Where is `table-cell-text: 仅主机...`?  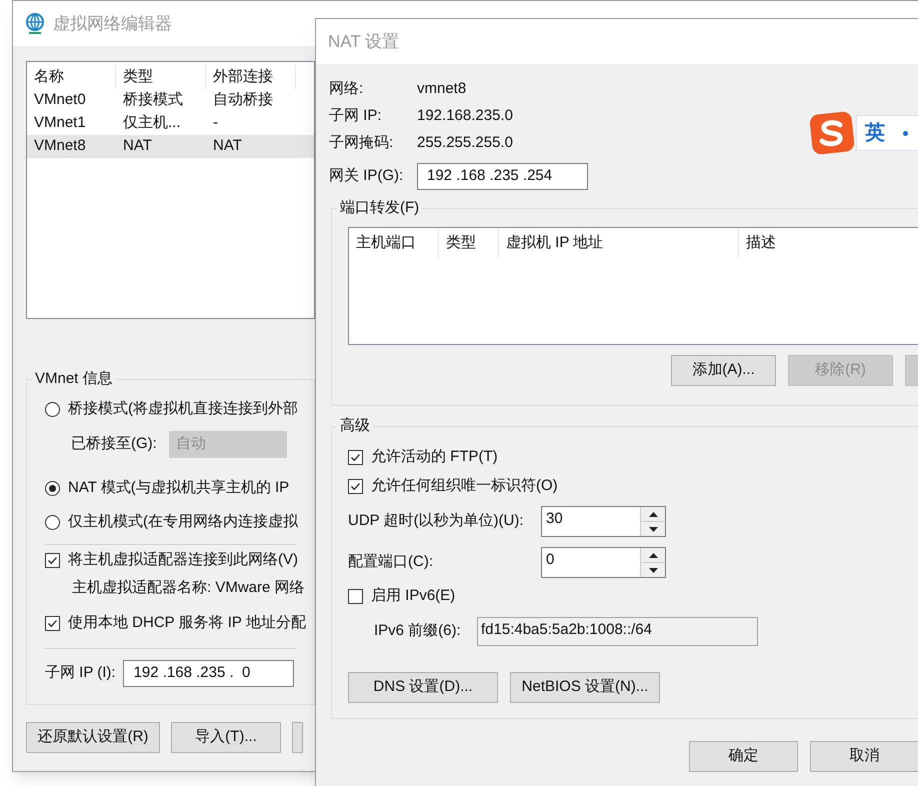
table-cell-text: 仅主机... is located at coordinates (152, 123).